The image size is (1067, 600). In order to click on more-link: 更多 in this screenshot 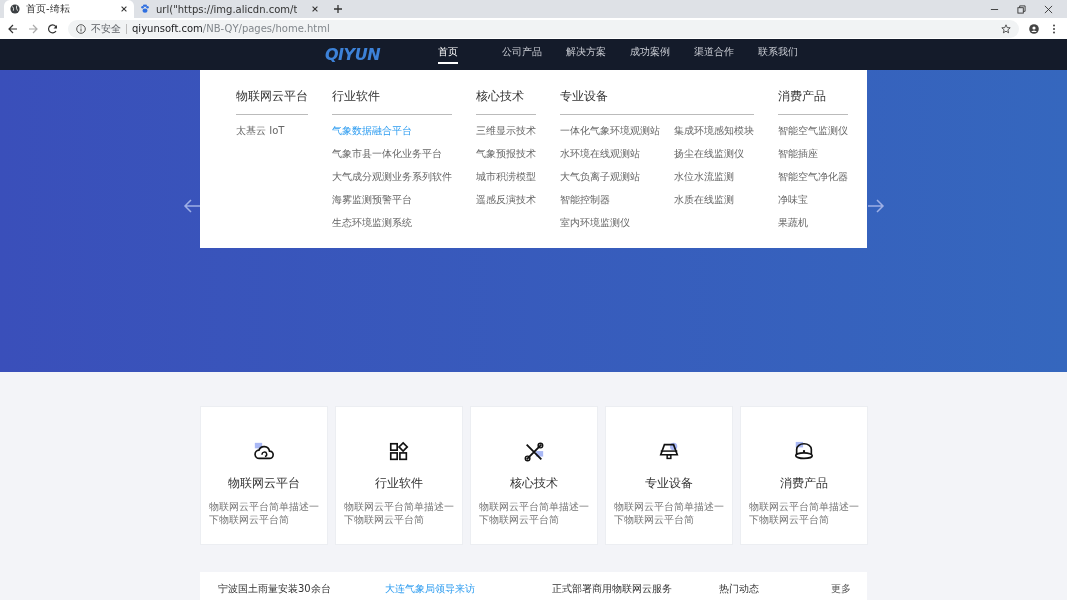, I will do `click(841, 591)`.